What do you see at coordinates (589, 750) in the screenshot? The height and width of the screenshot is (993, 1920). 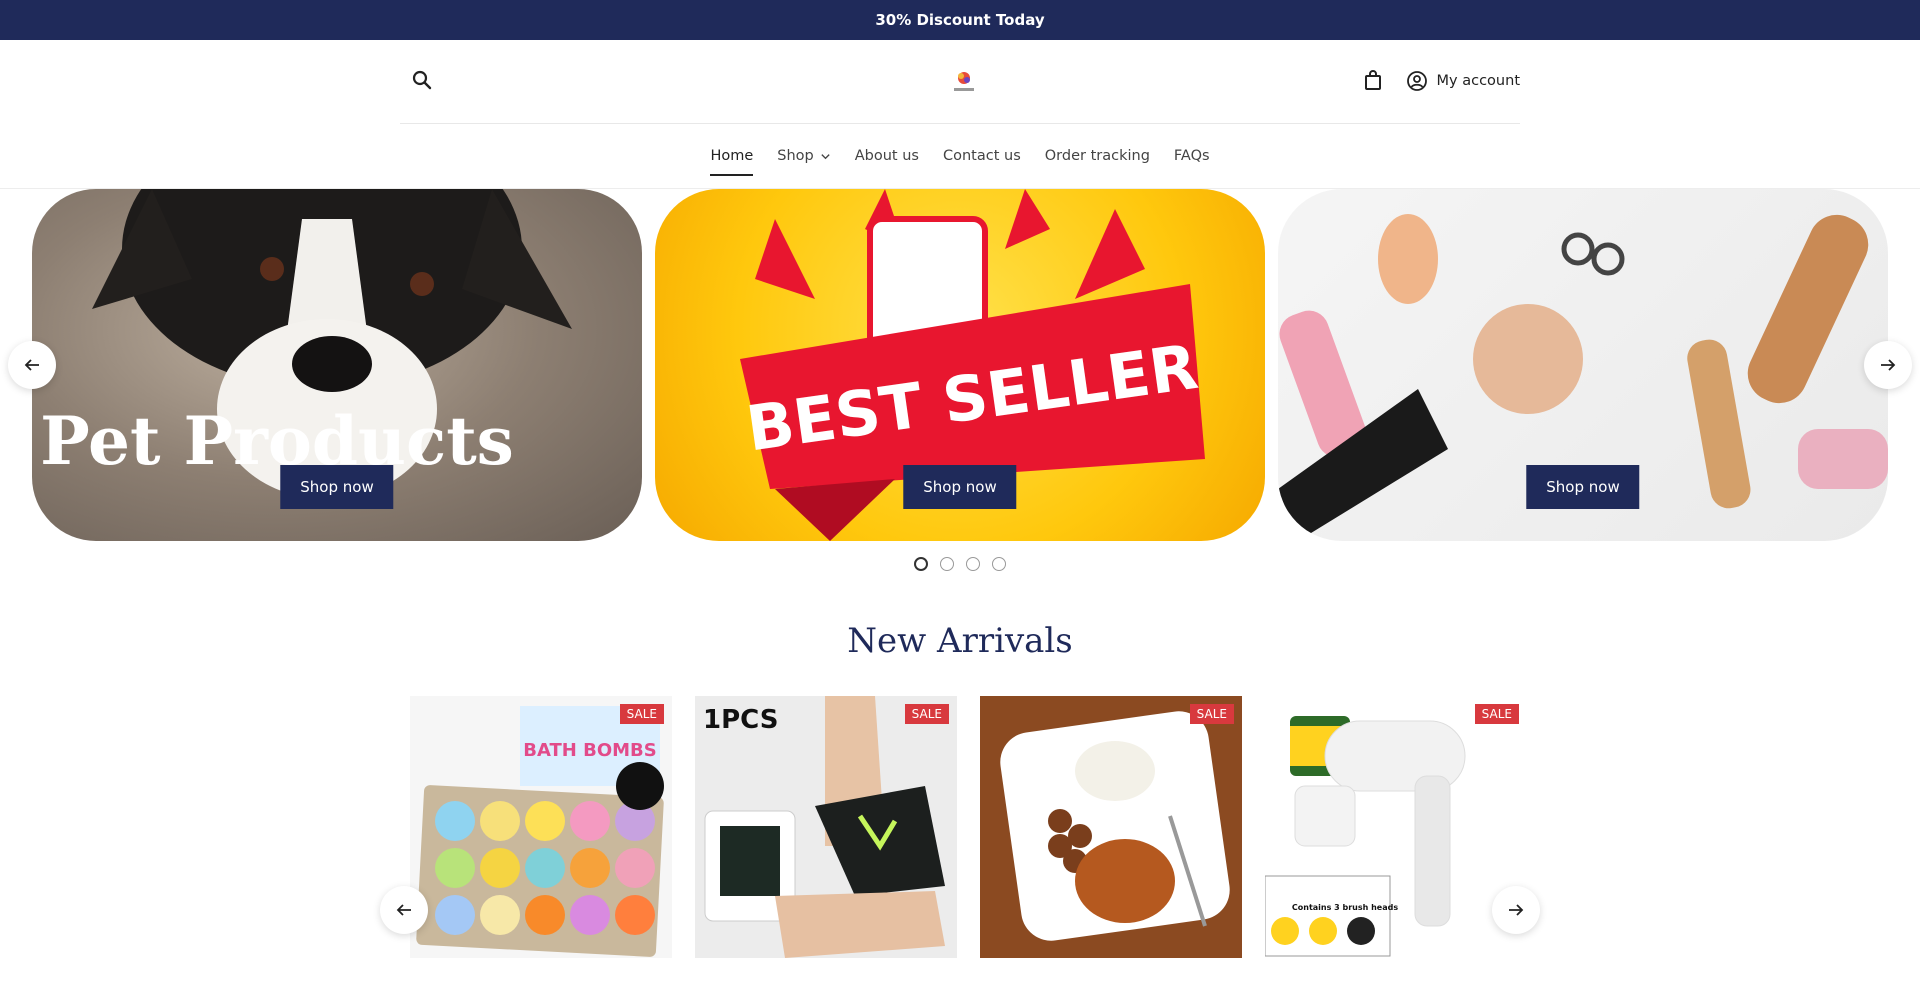 I see `svg-text: BATH BOMBS` at bounding box center [589, 750].